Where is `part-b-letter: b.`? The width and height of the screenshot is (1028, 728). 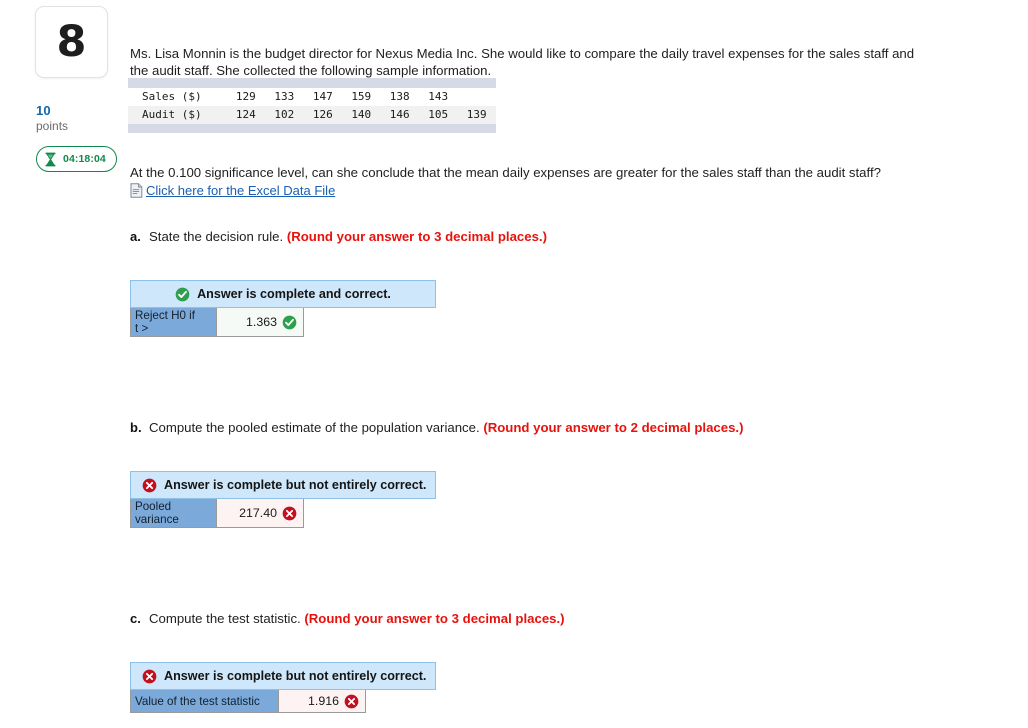 part-b-letter: b. is located at coordinates (136, 427).